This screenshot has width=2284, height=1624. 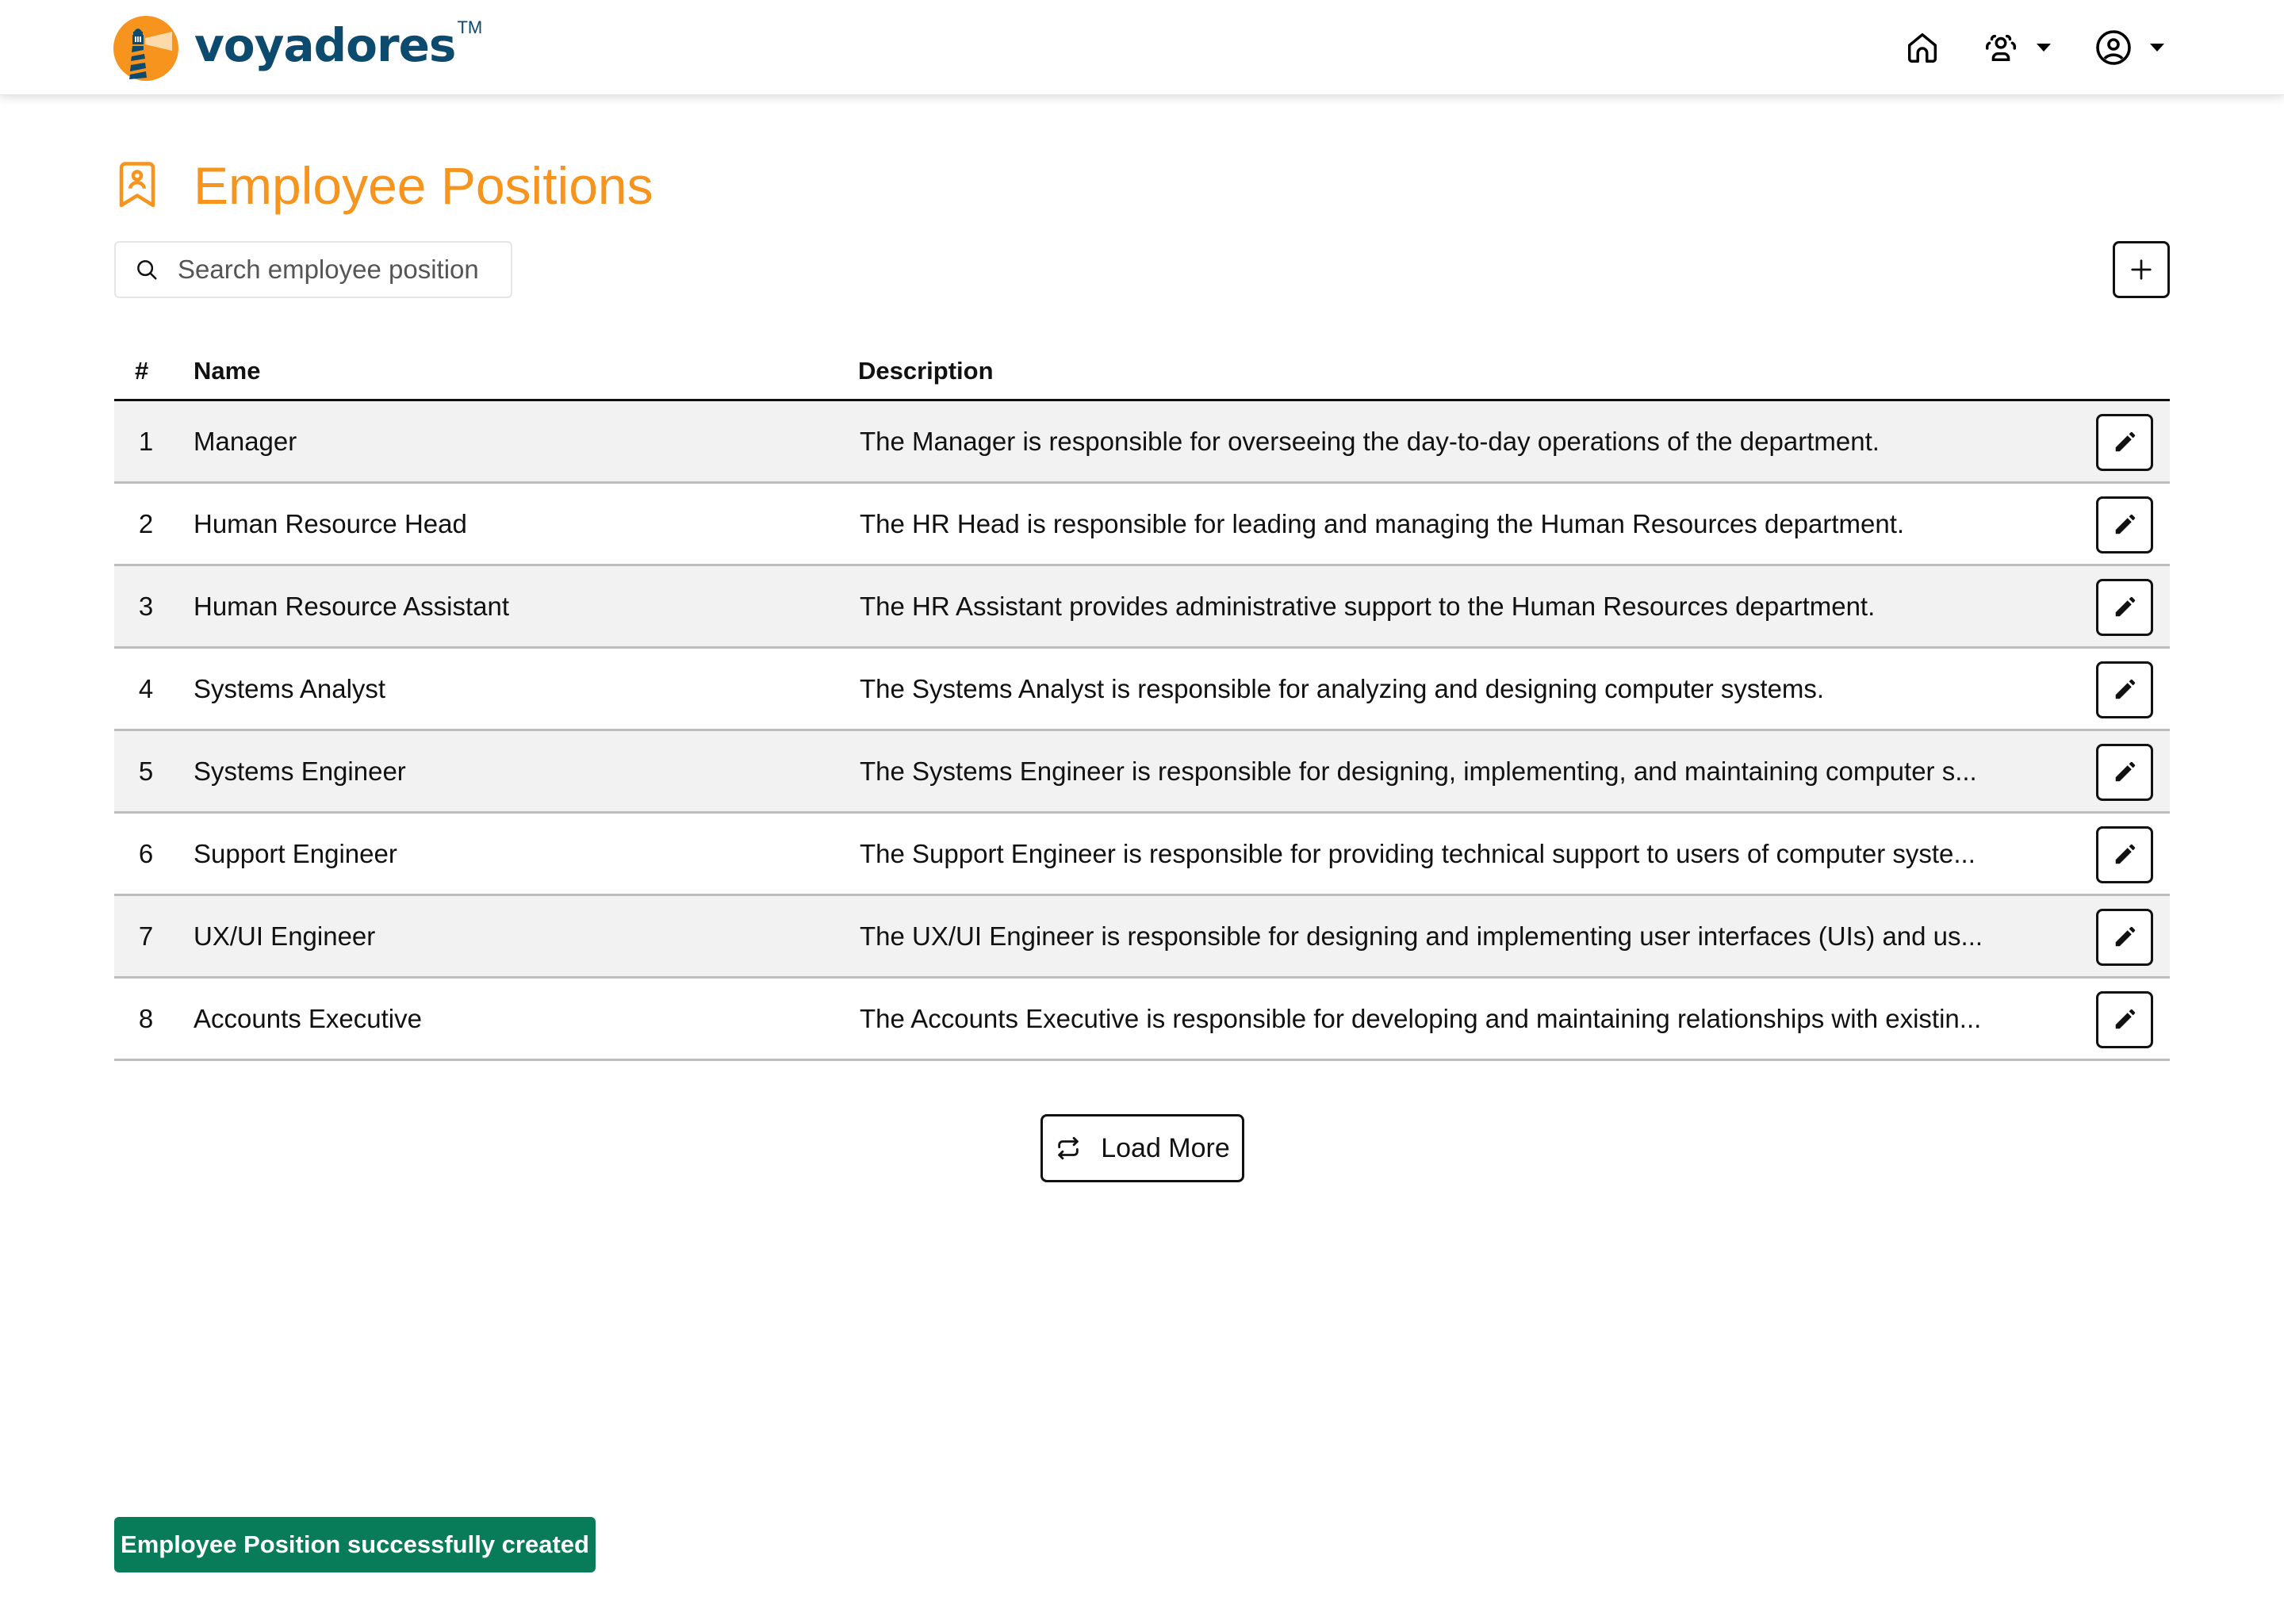 I want to click on row-number: 1, so click(x=146, y=441).